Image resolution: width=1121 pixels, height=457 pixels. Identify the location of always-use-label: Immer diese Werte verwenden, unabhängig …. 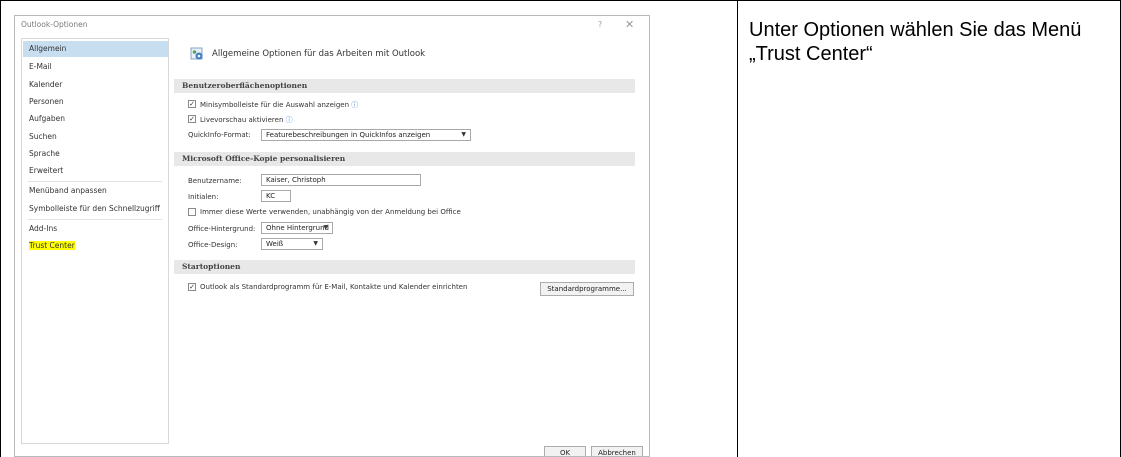
(330, 212).